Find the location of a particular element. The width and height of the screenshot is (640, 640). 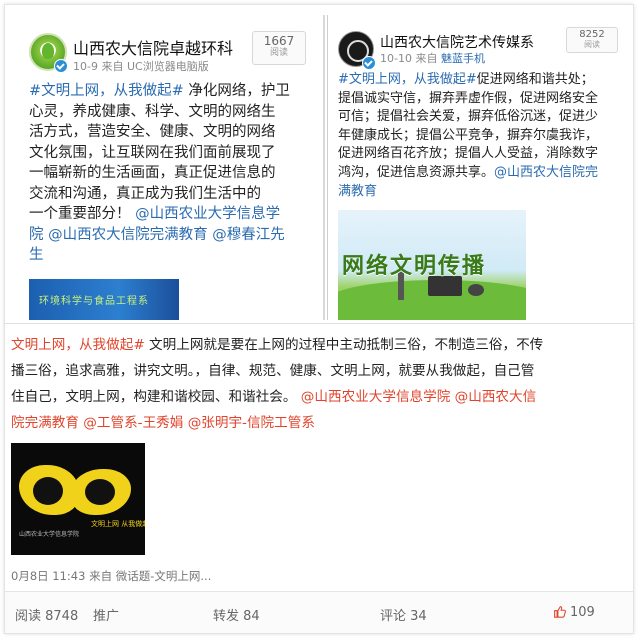

body-line: 心灵，养成健康、科学、文明的网络生 is located at coordinates (152, 111).